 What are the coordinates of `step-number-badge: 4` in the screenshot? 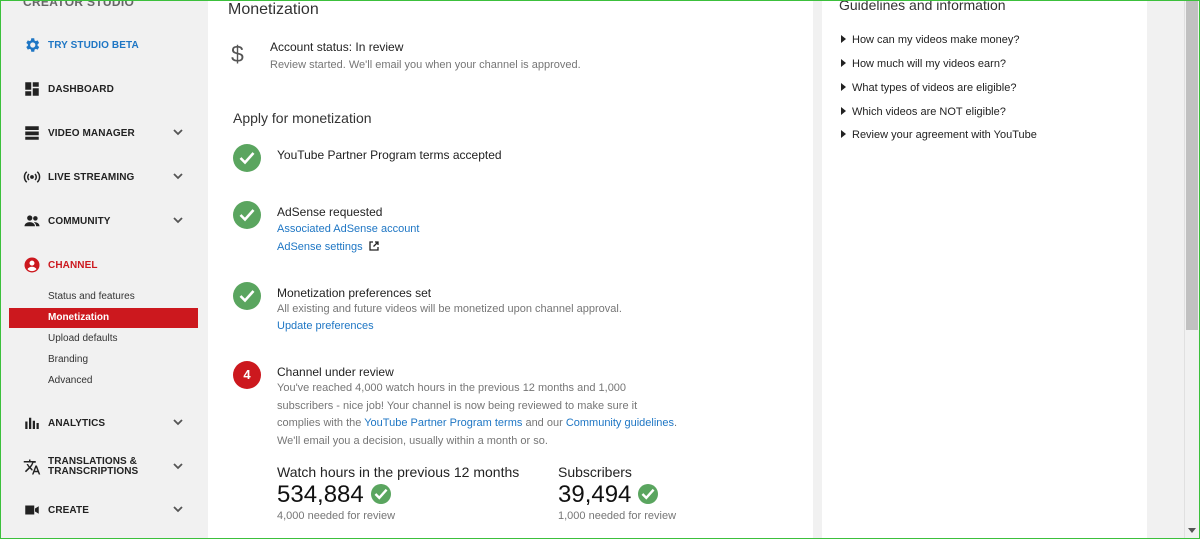 It's located at (247, 375).